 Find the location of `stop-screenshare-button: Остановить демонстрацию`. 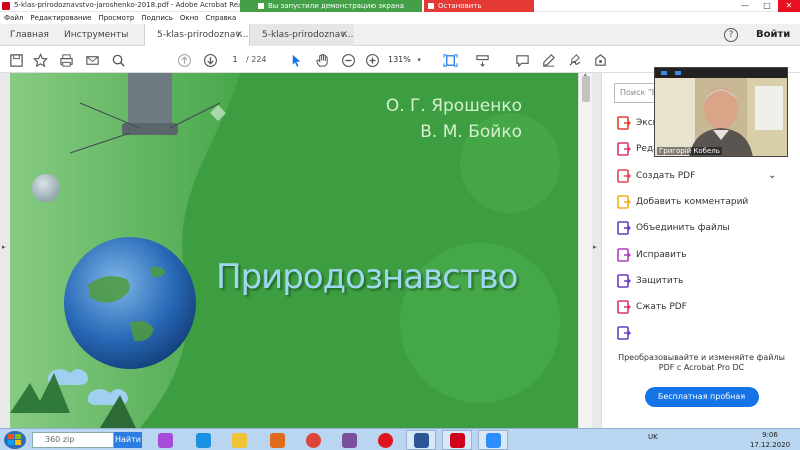

stop-screenshare-button: Остановить демонстрацию is located at coordinates (479, 11).